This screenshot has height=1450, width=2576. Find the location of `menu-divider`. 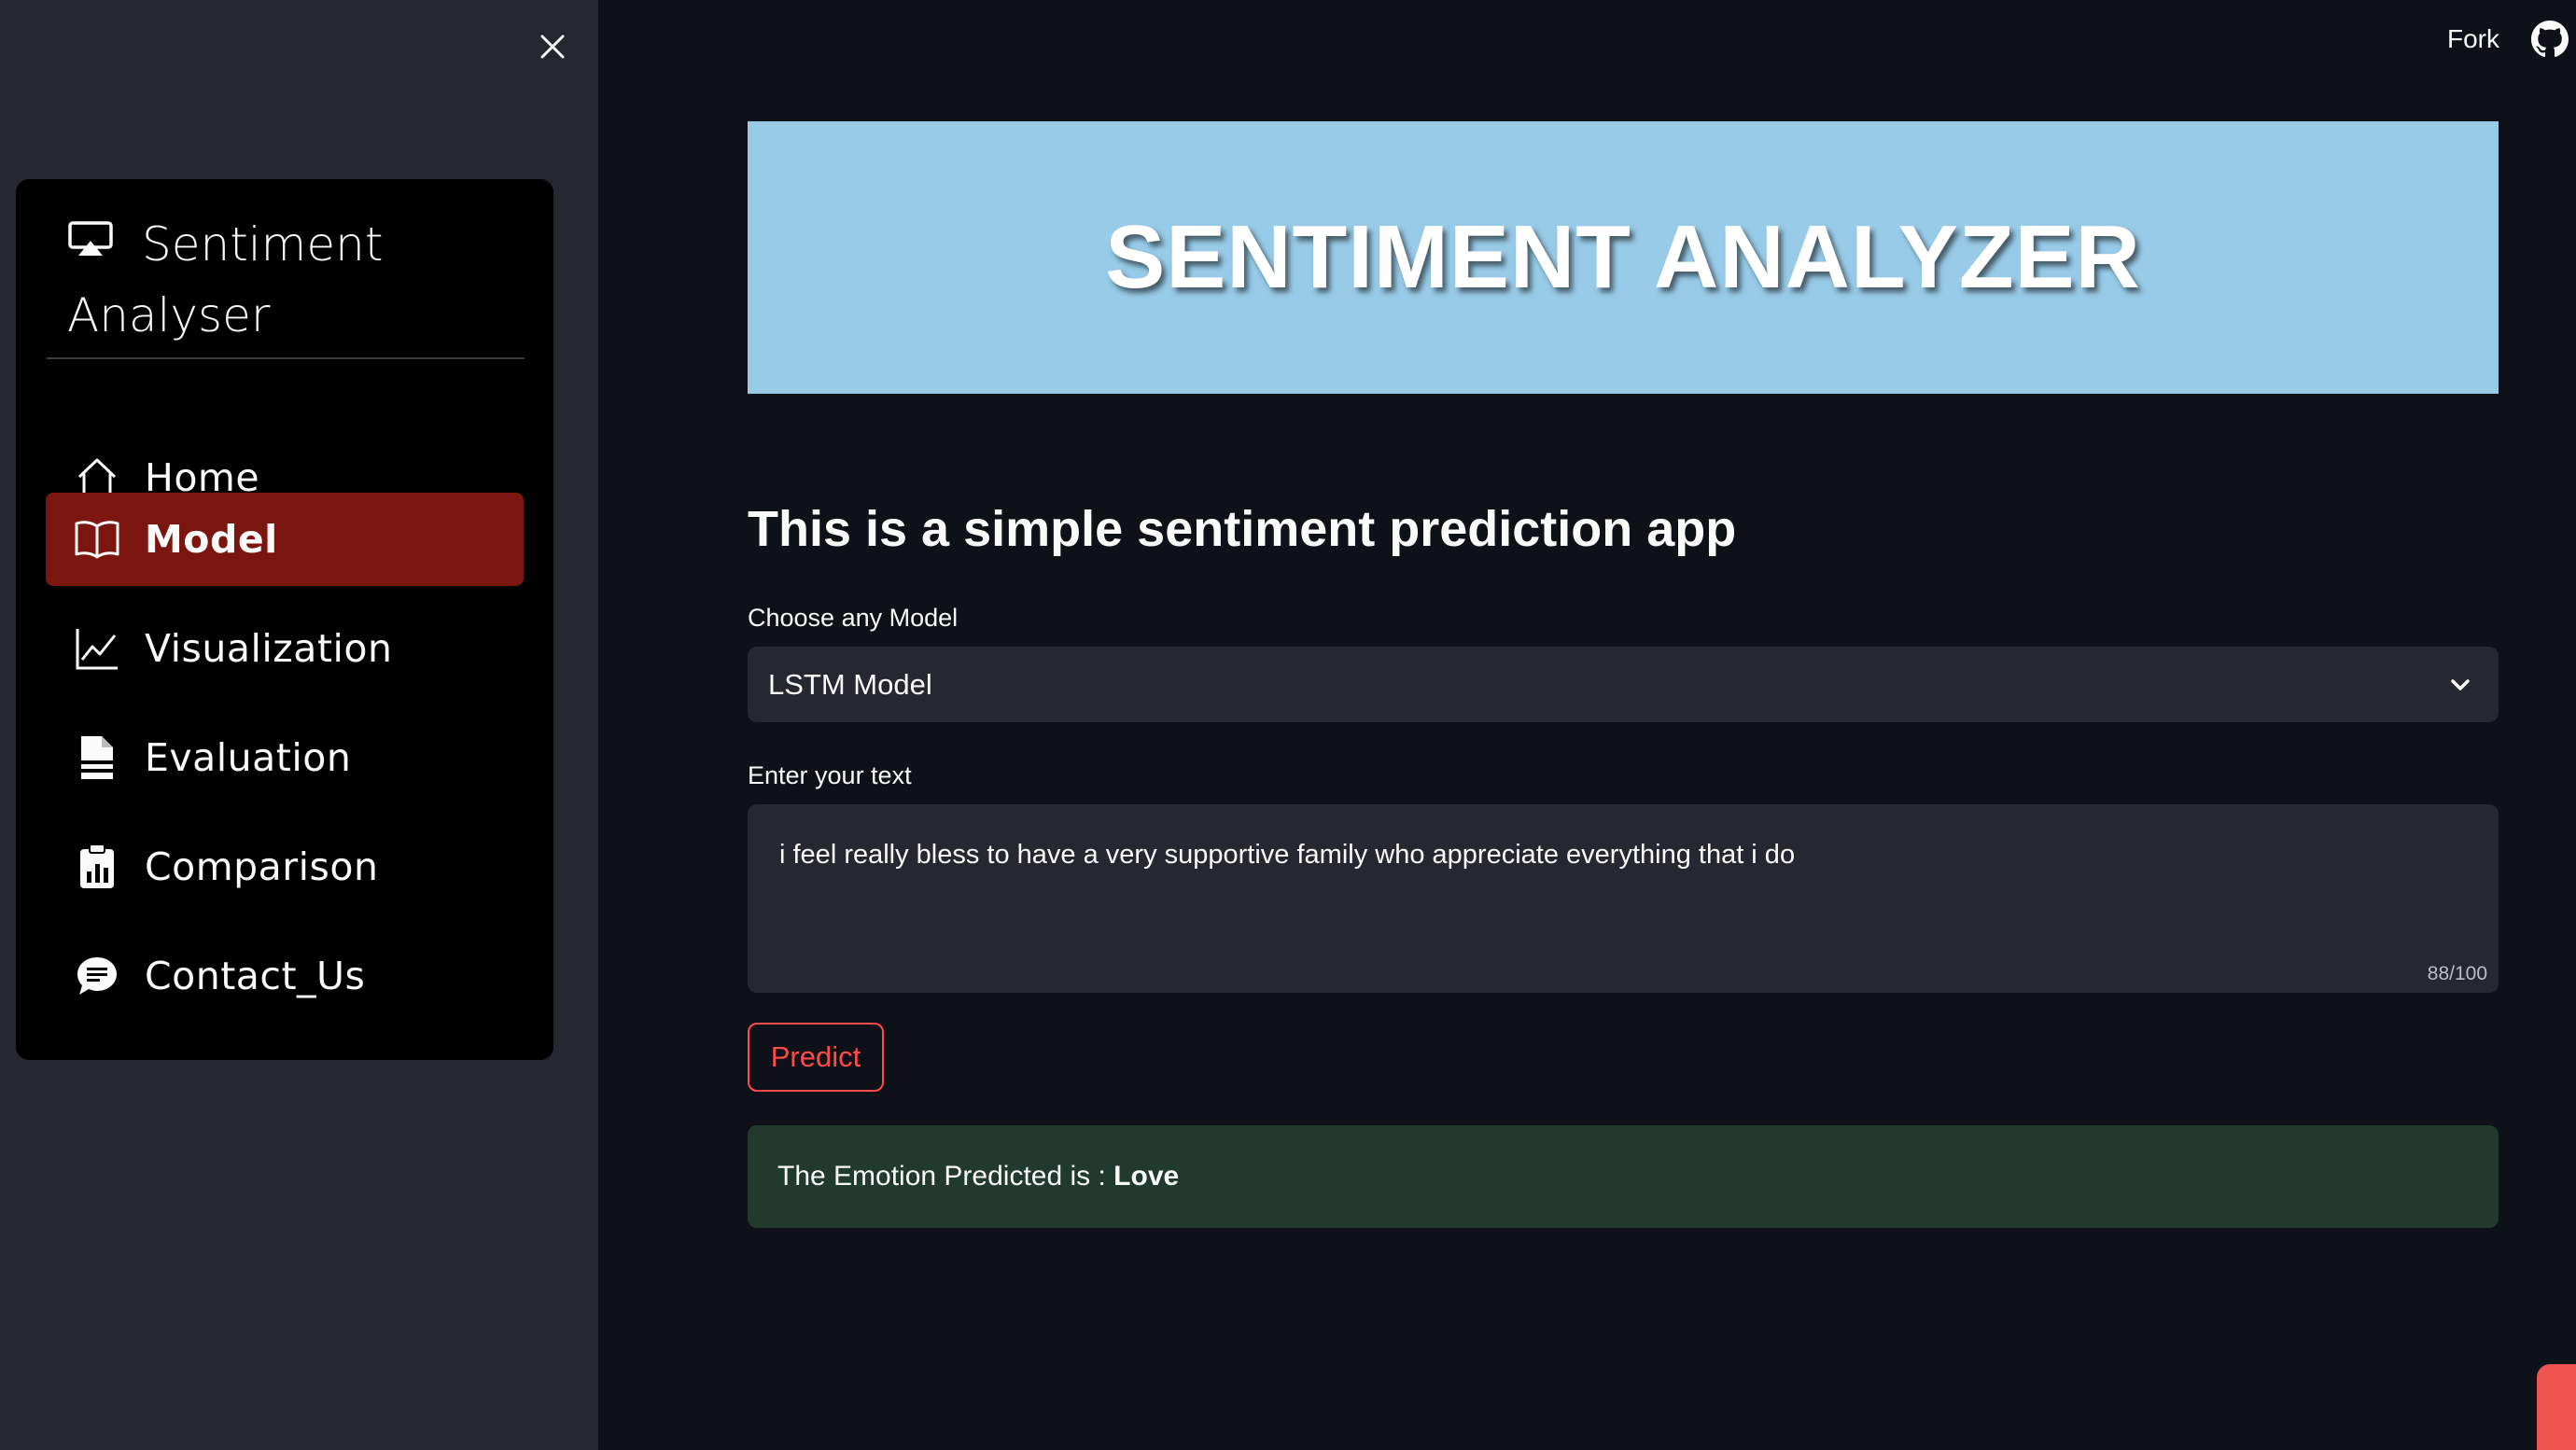

menu-divider is located at coordinates (286, 358).